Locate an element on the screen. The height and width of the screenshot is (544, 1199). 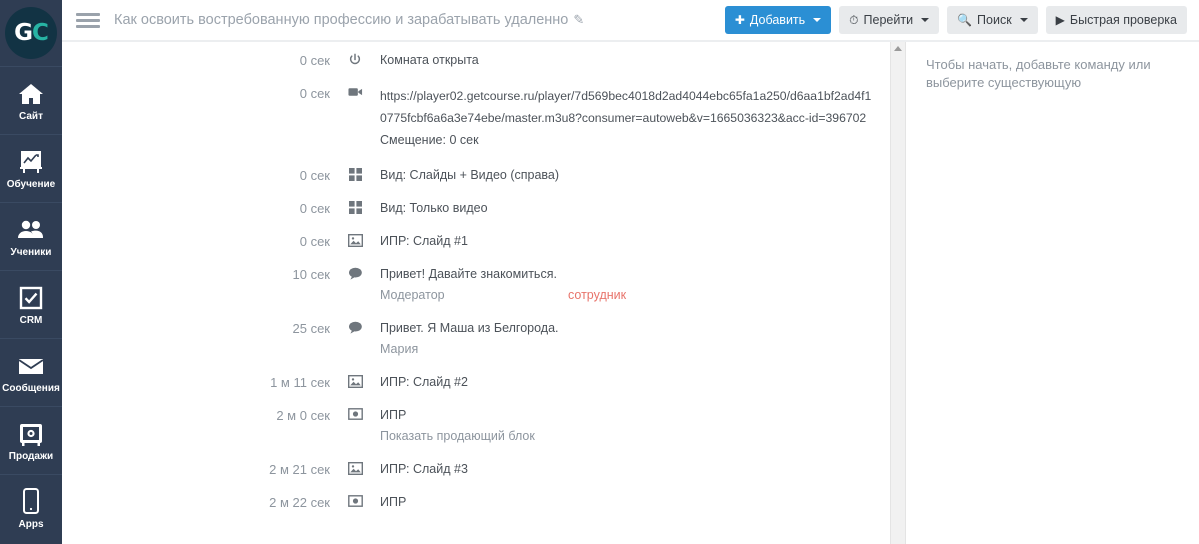
table-row: 2 м 22 сек ИПР is located at coordinates (476, 502).